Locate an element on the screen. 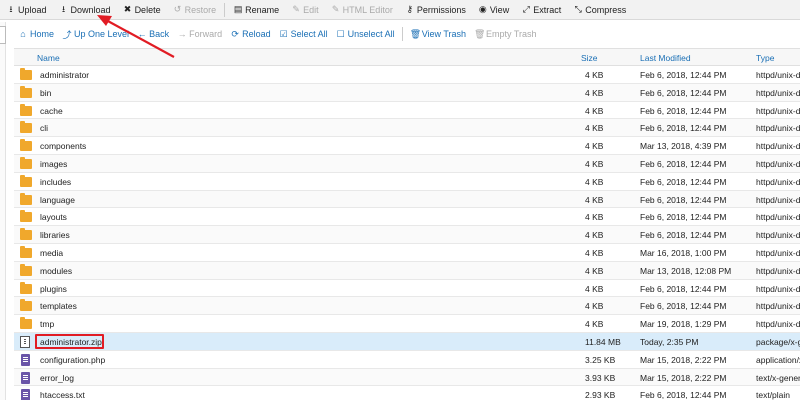  html-editor-icon: ✎ is located at coordinates (335, 9).